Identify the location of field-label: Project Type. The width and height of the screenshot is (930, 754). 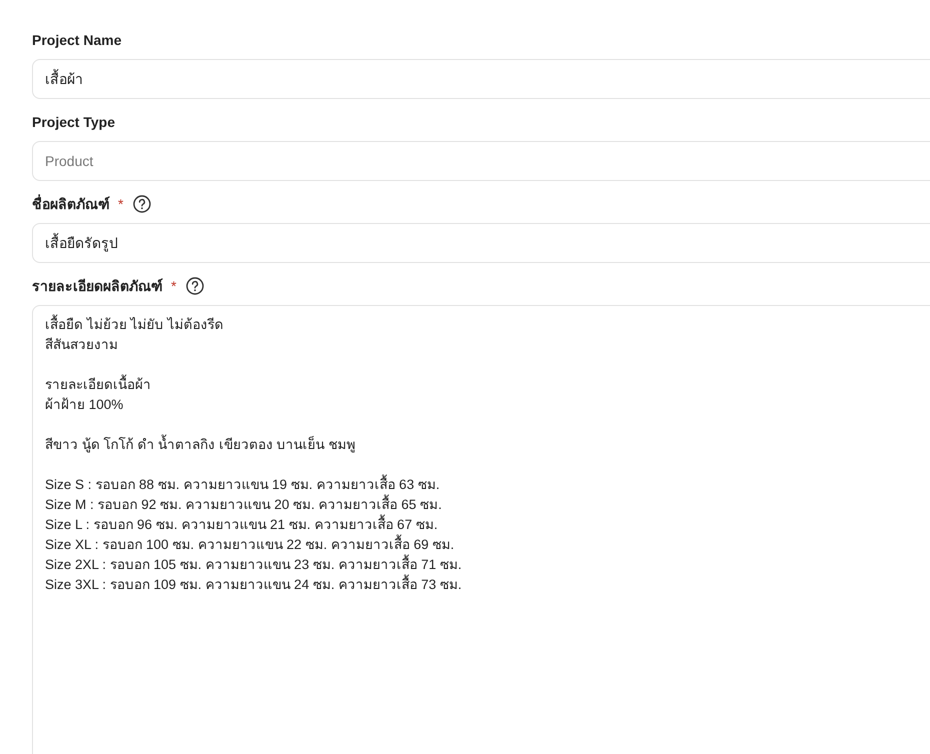
(73, 122).